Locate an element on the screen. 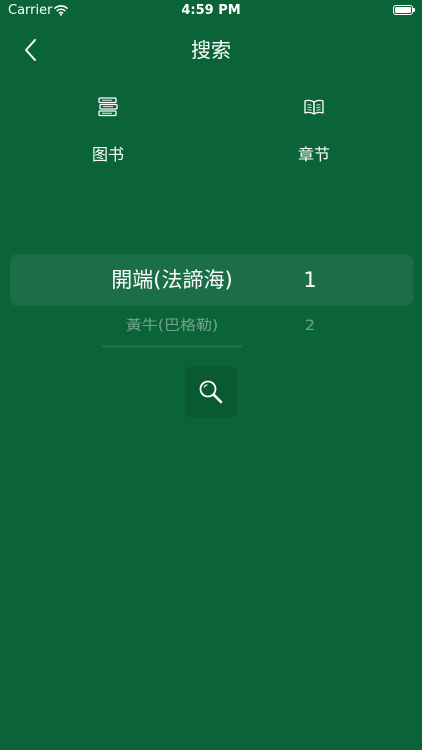  clock-time: 4:59 PM is located at coordinates (211, 10).